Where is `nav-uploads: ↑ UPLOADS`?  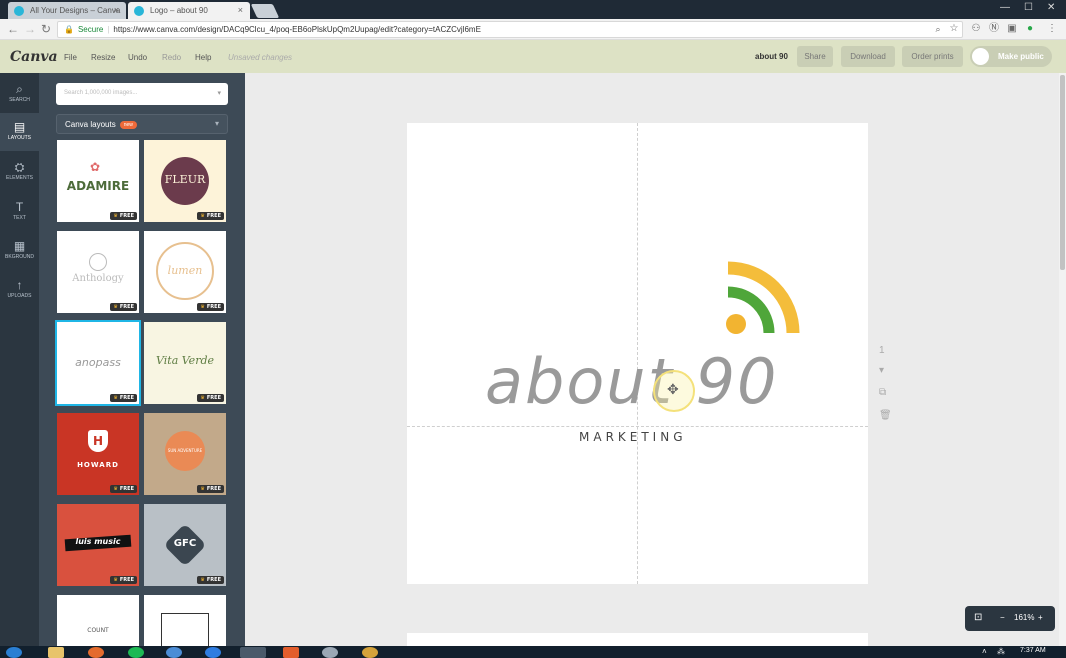 nav-uploads: ↑ UPLOADS is located at coordinates (19, 290).